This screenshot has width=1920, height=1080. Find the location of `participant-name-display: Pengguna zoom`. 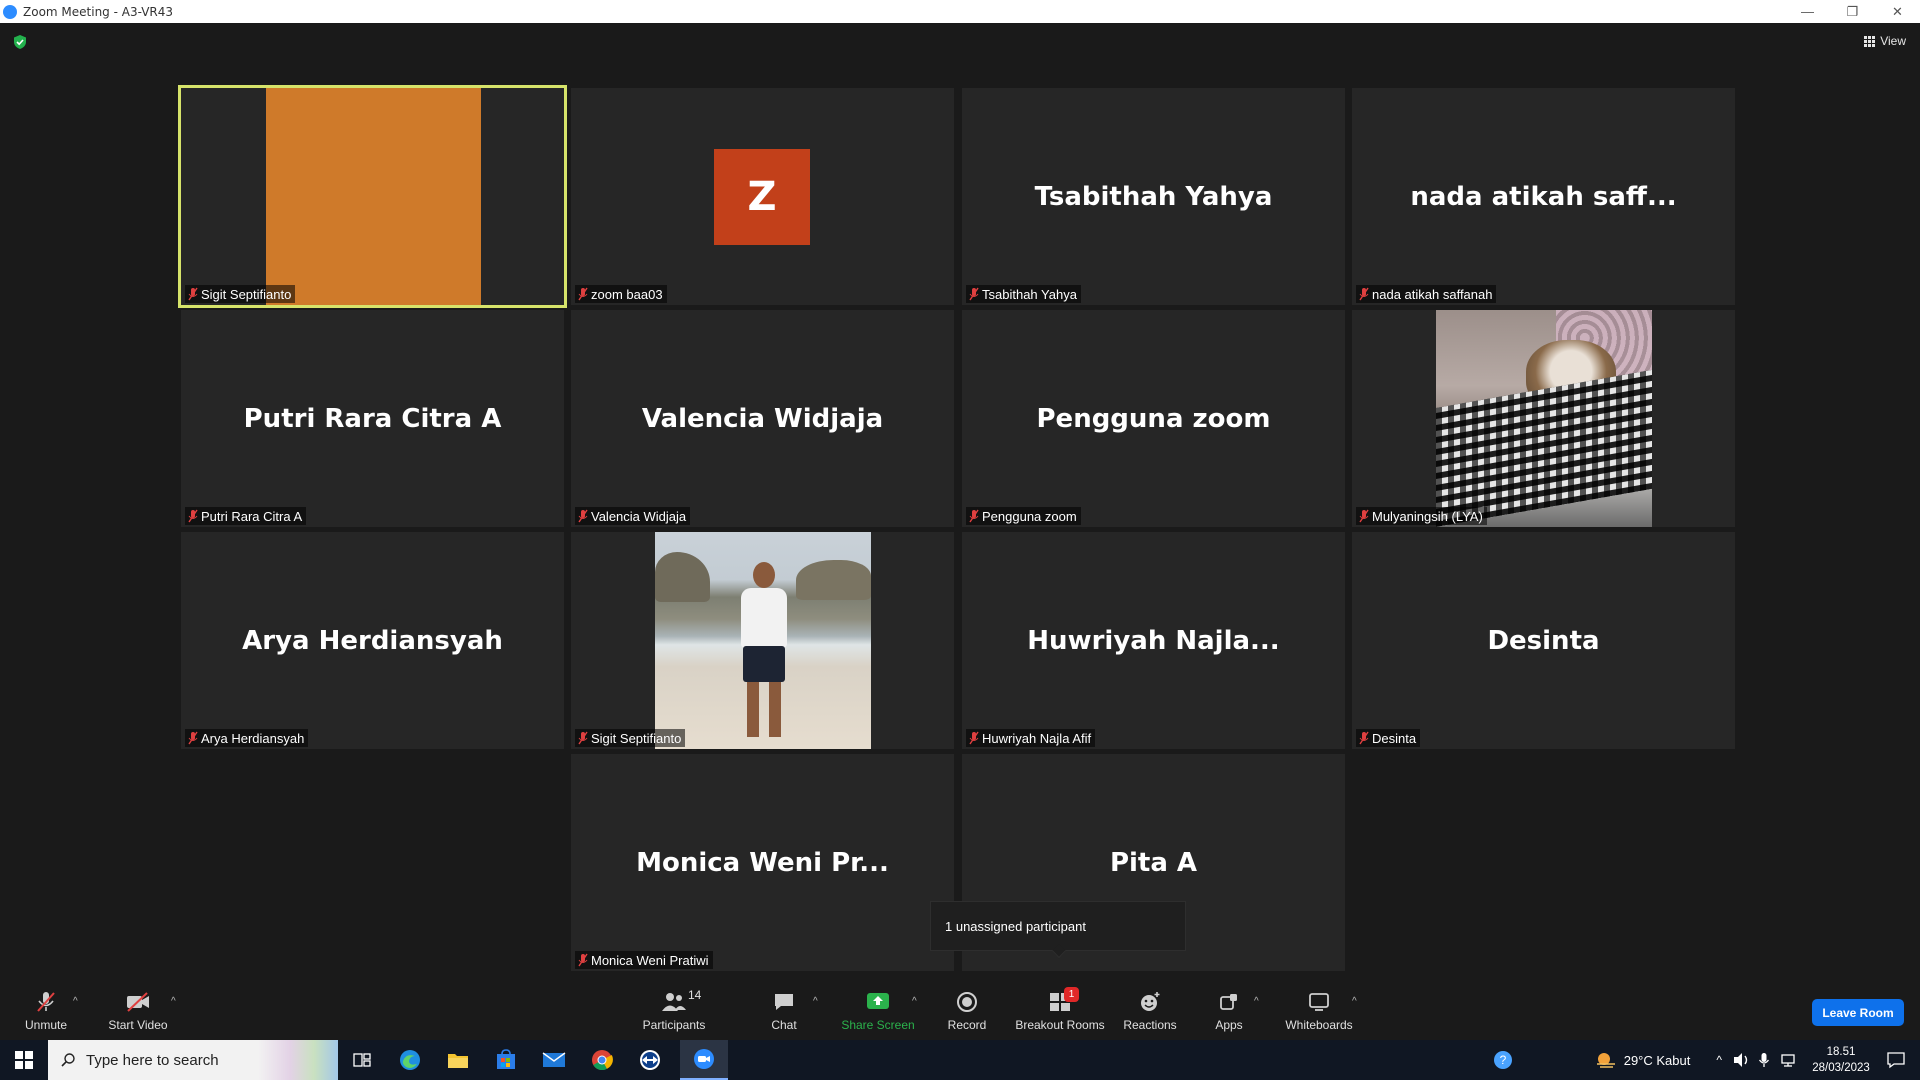

participant-name-display: Pengguna zoom is located at coordinates (1153, 418).